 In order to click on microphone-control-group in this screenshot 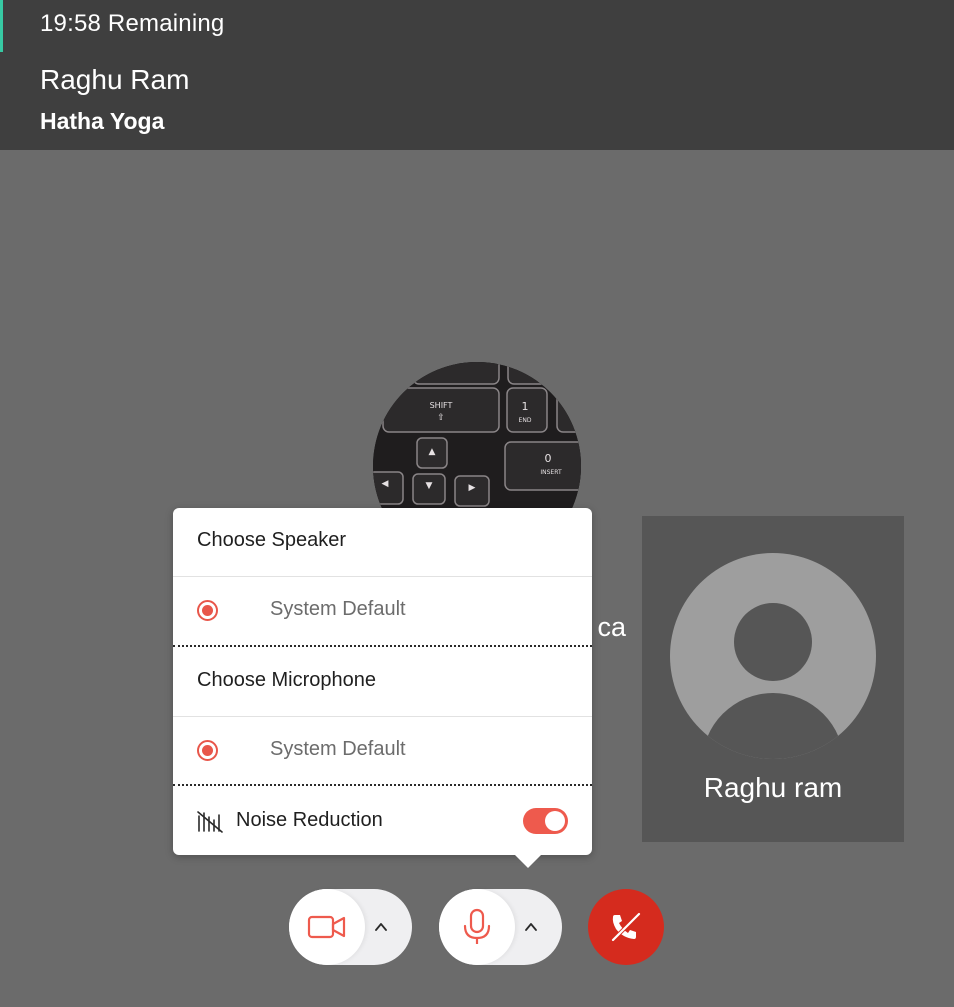, I will do `click(500, 927)`.